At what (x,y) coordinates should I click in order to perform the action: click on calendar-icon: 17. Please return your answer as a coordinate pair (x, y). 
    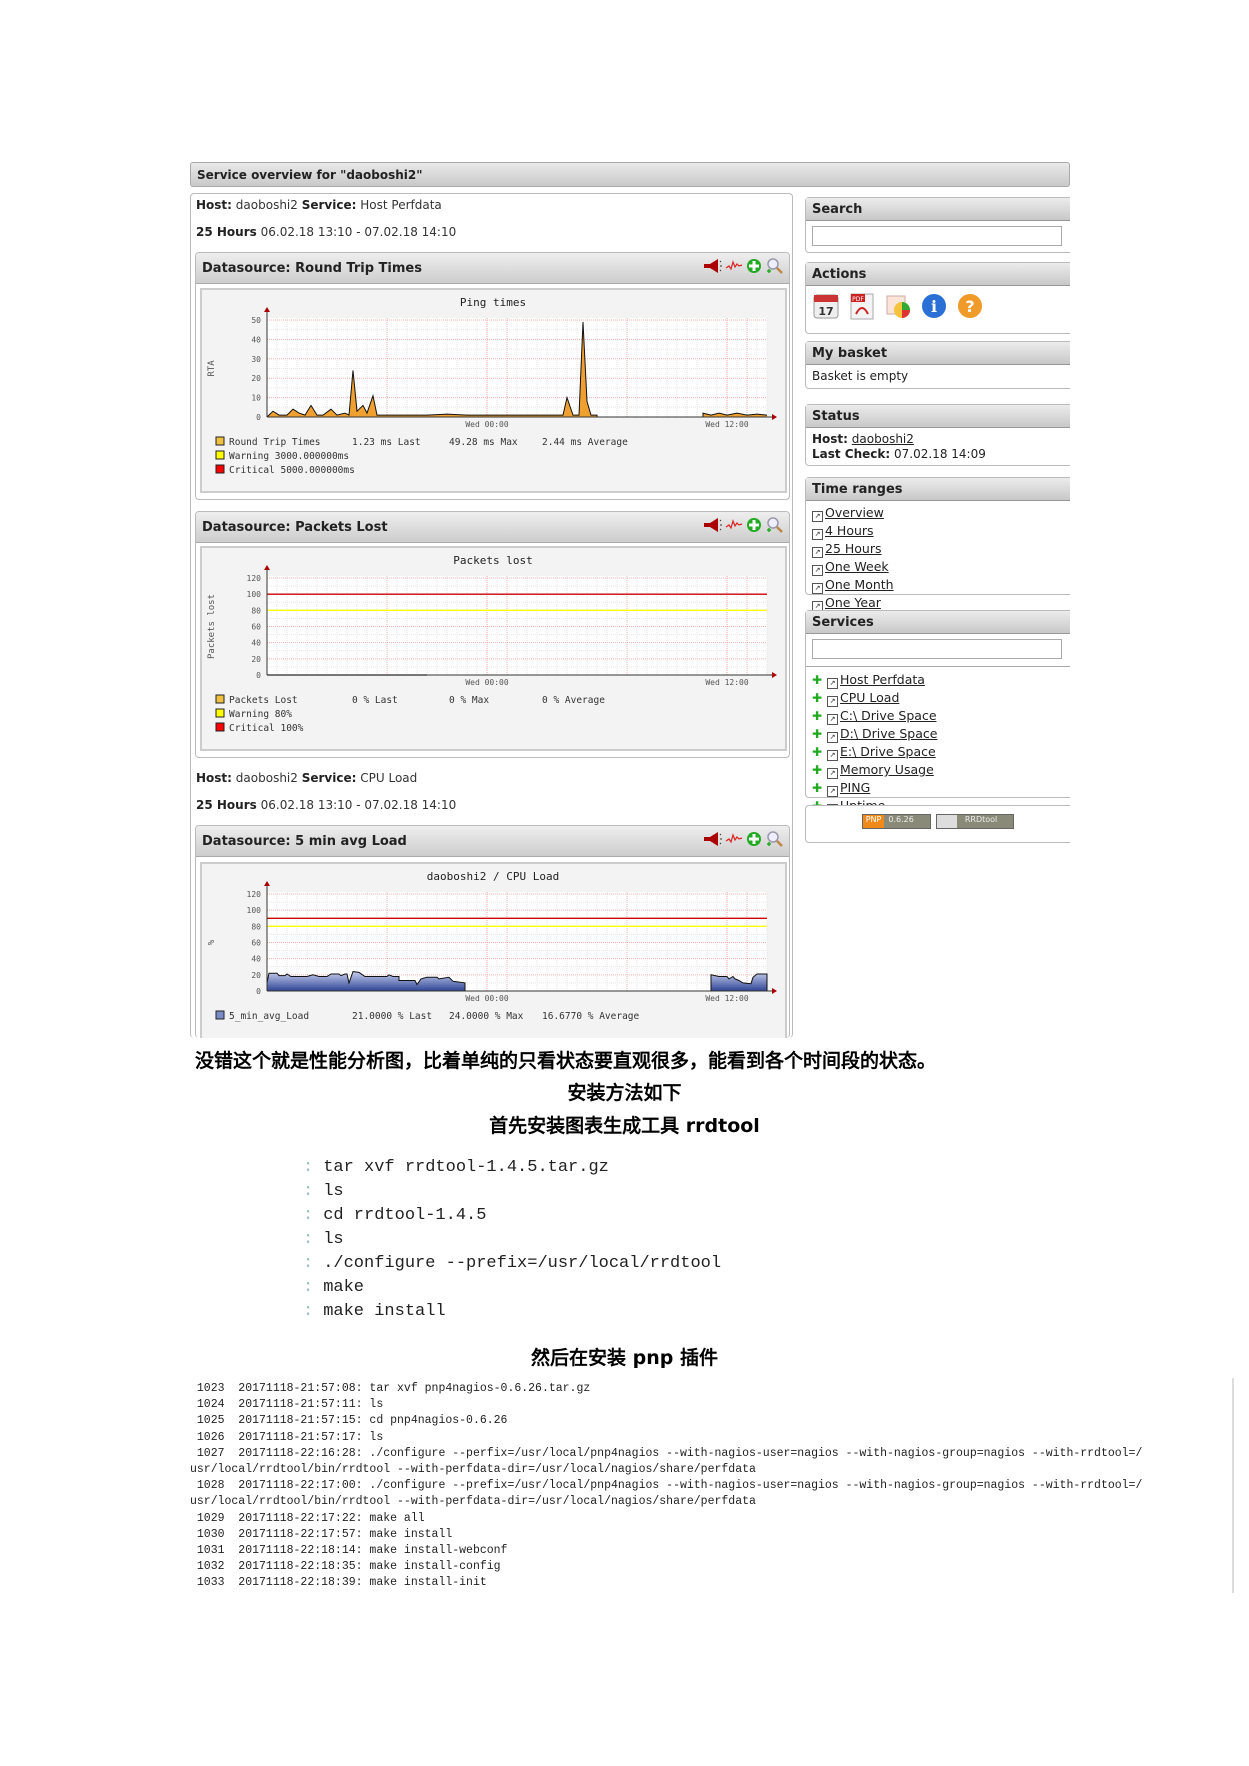
    Looking at the image, I should click on (826, 306).